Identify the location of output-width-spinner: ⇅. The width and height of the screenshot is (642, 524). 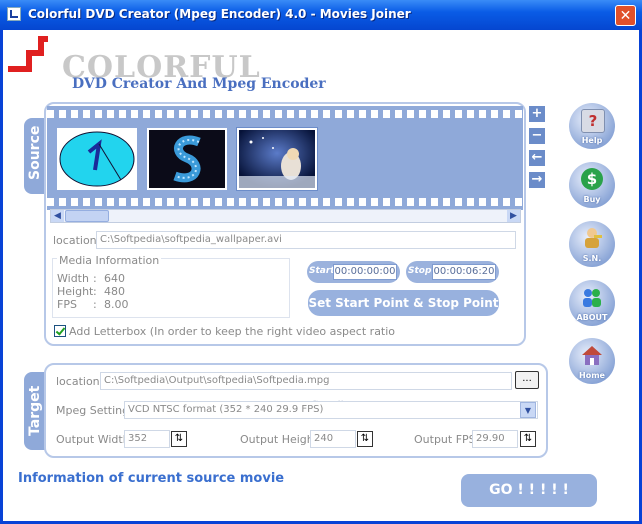
(179, 439).